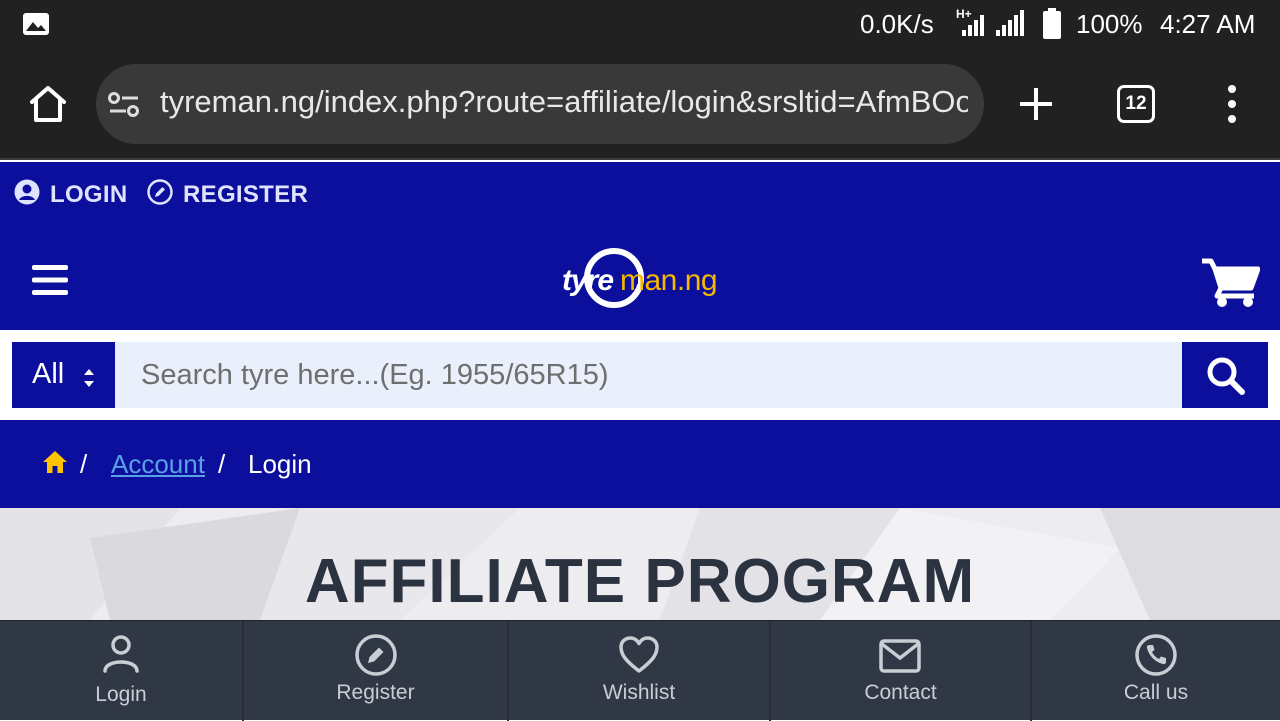  What do you see at coordinates (89, 375) in the screenshot?
I see `select-arrows-icon` at bounding box center [89, 375].